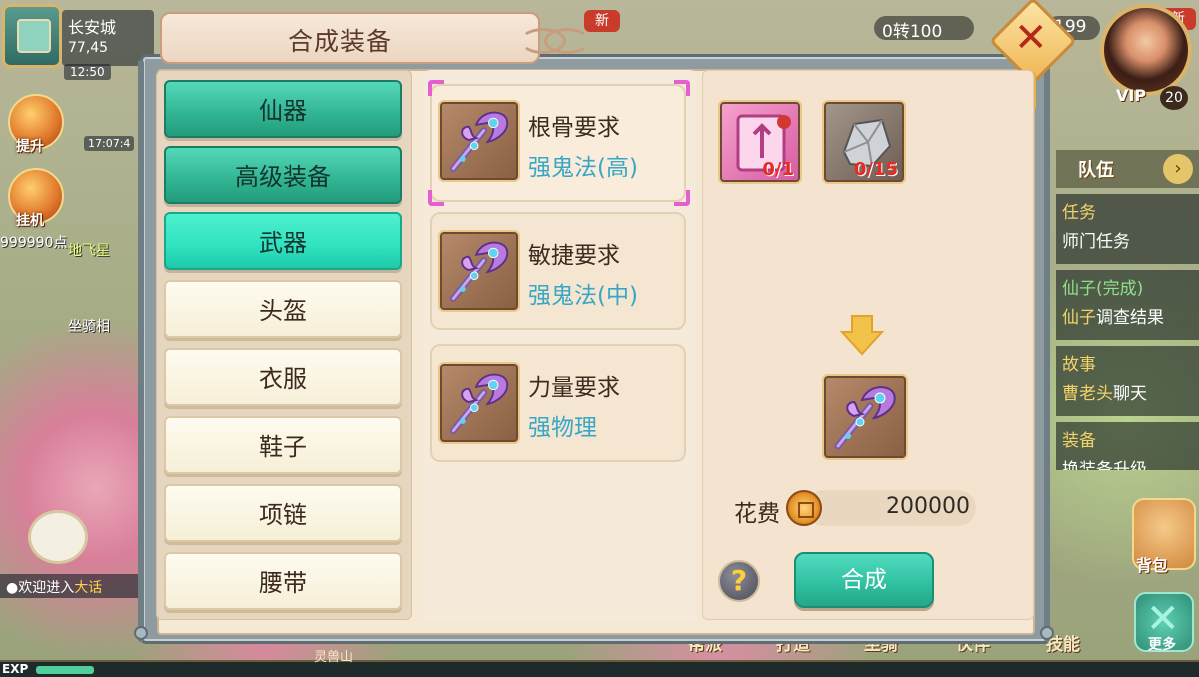 The image size is (1199, 677). I want to click on player-avatar, so click(1146, 50).